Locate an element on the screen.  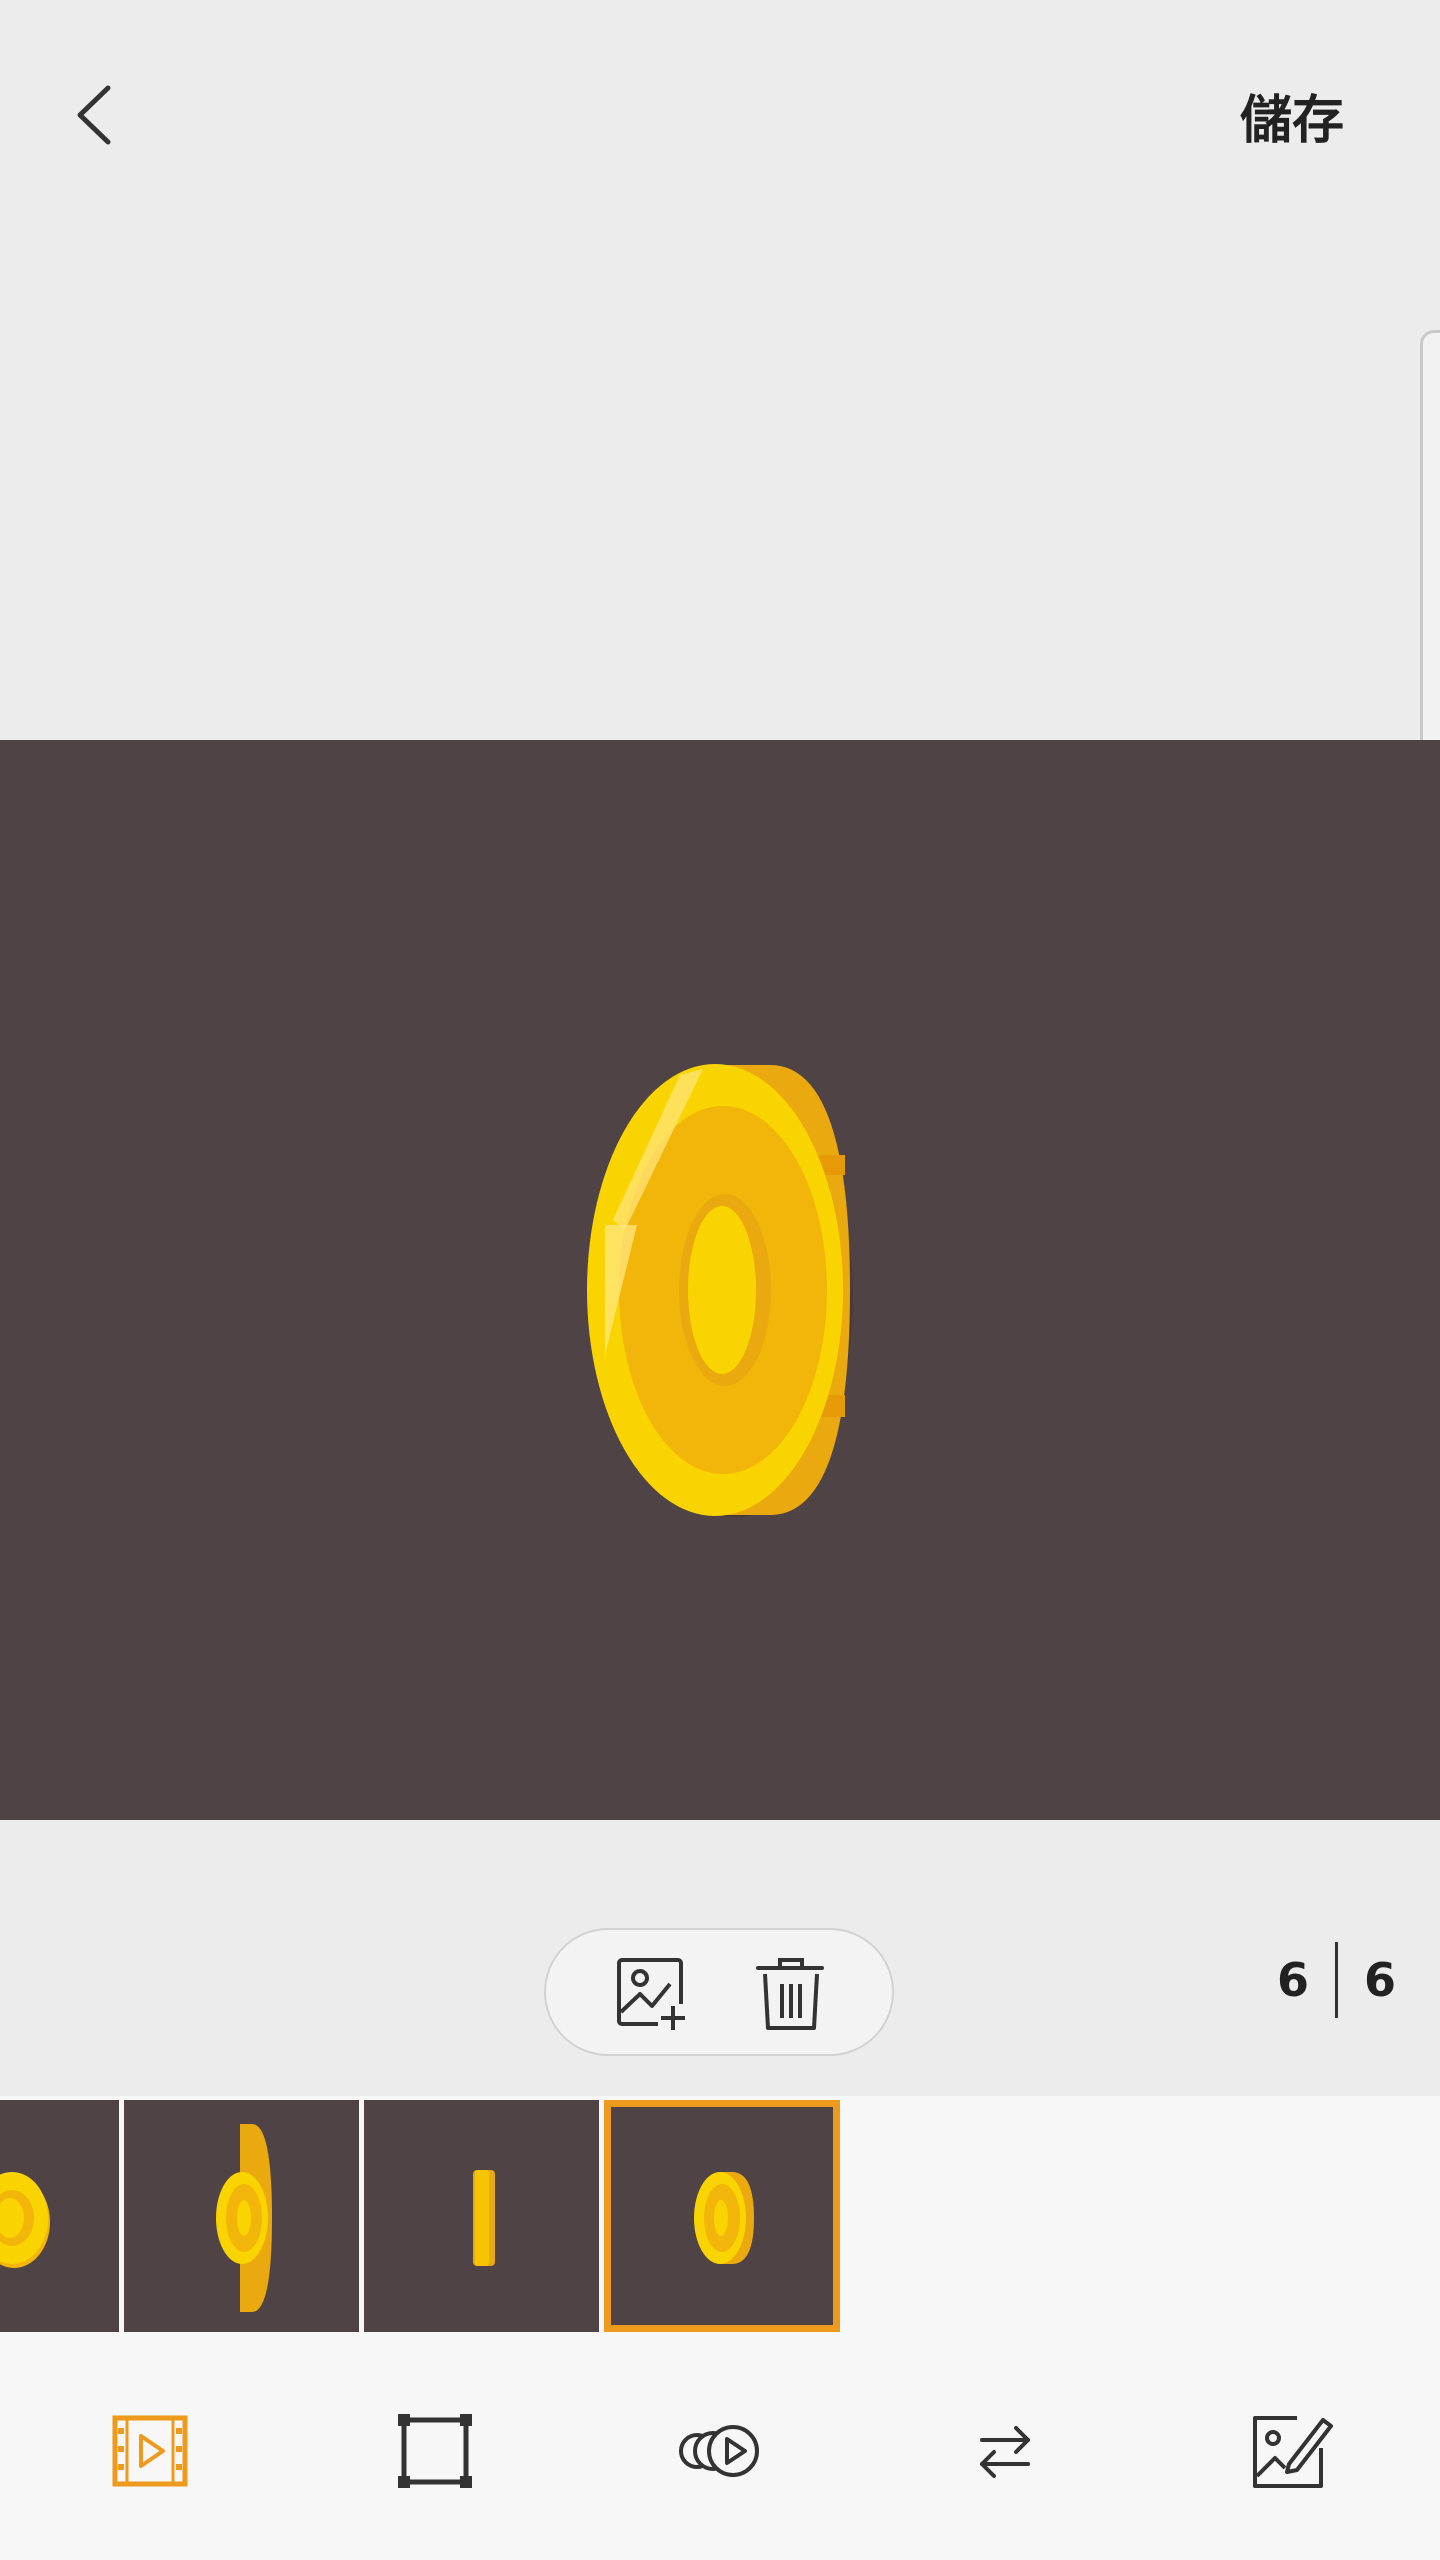
add-image-icon is located at coordinates (652, 1995).